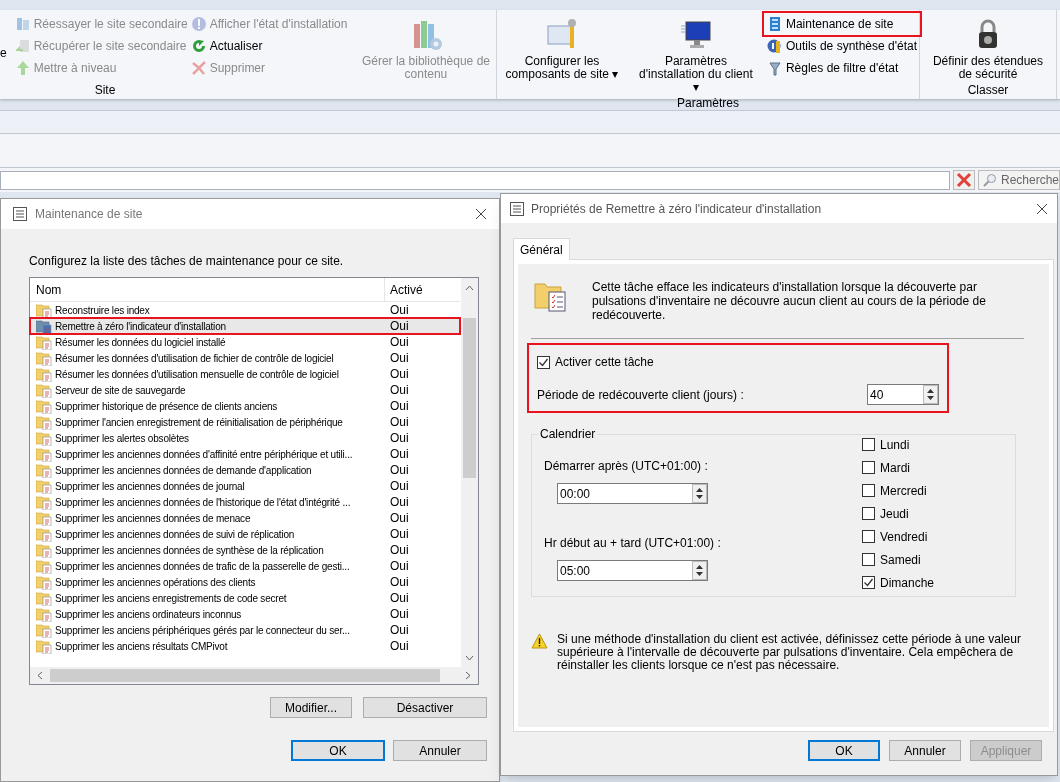  What do you see at coordinates (22, 24) in the screenshot?
I see `server-icon` at bounding box center [22, 24].